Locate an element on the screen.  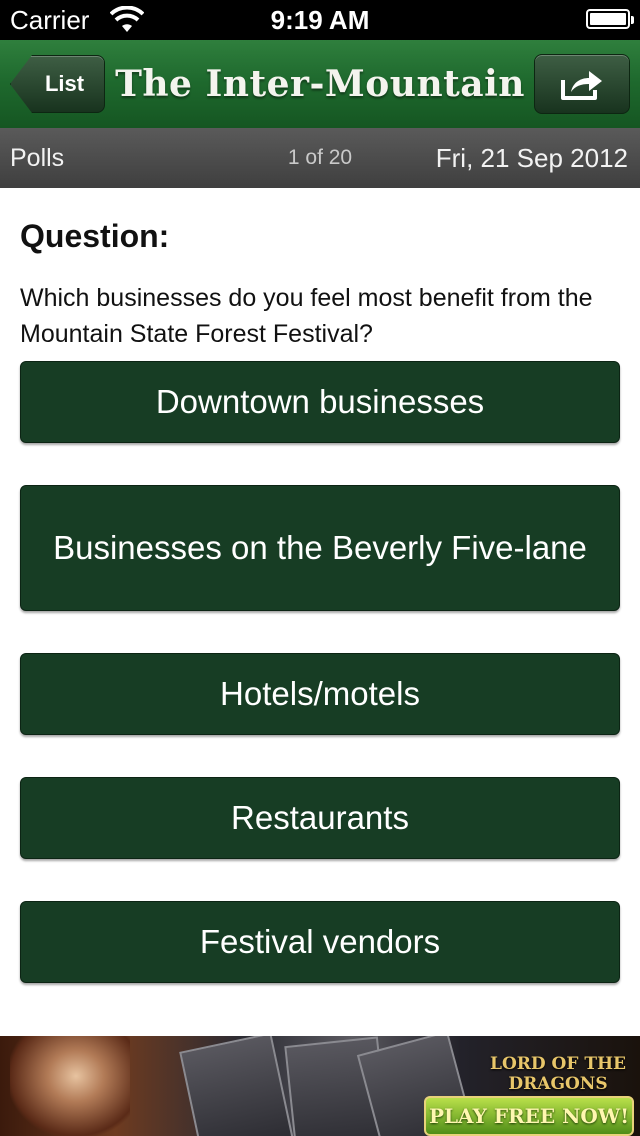
back-list-button: List is located at coordinates (57, 84).